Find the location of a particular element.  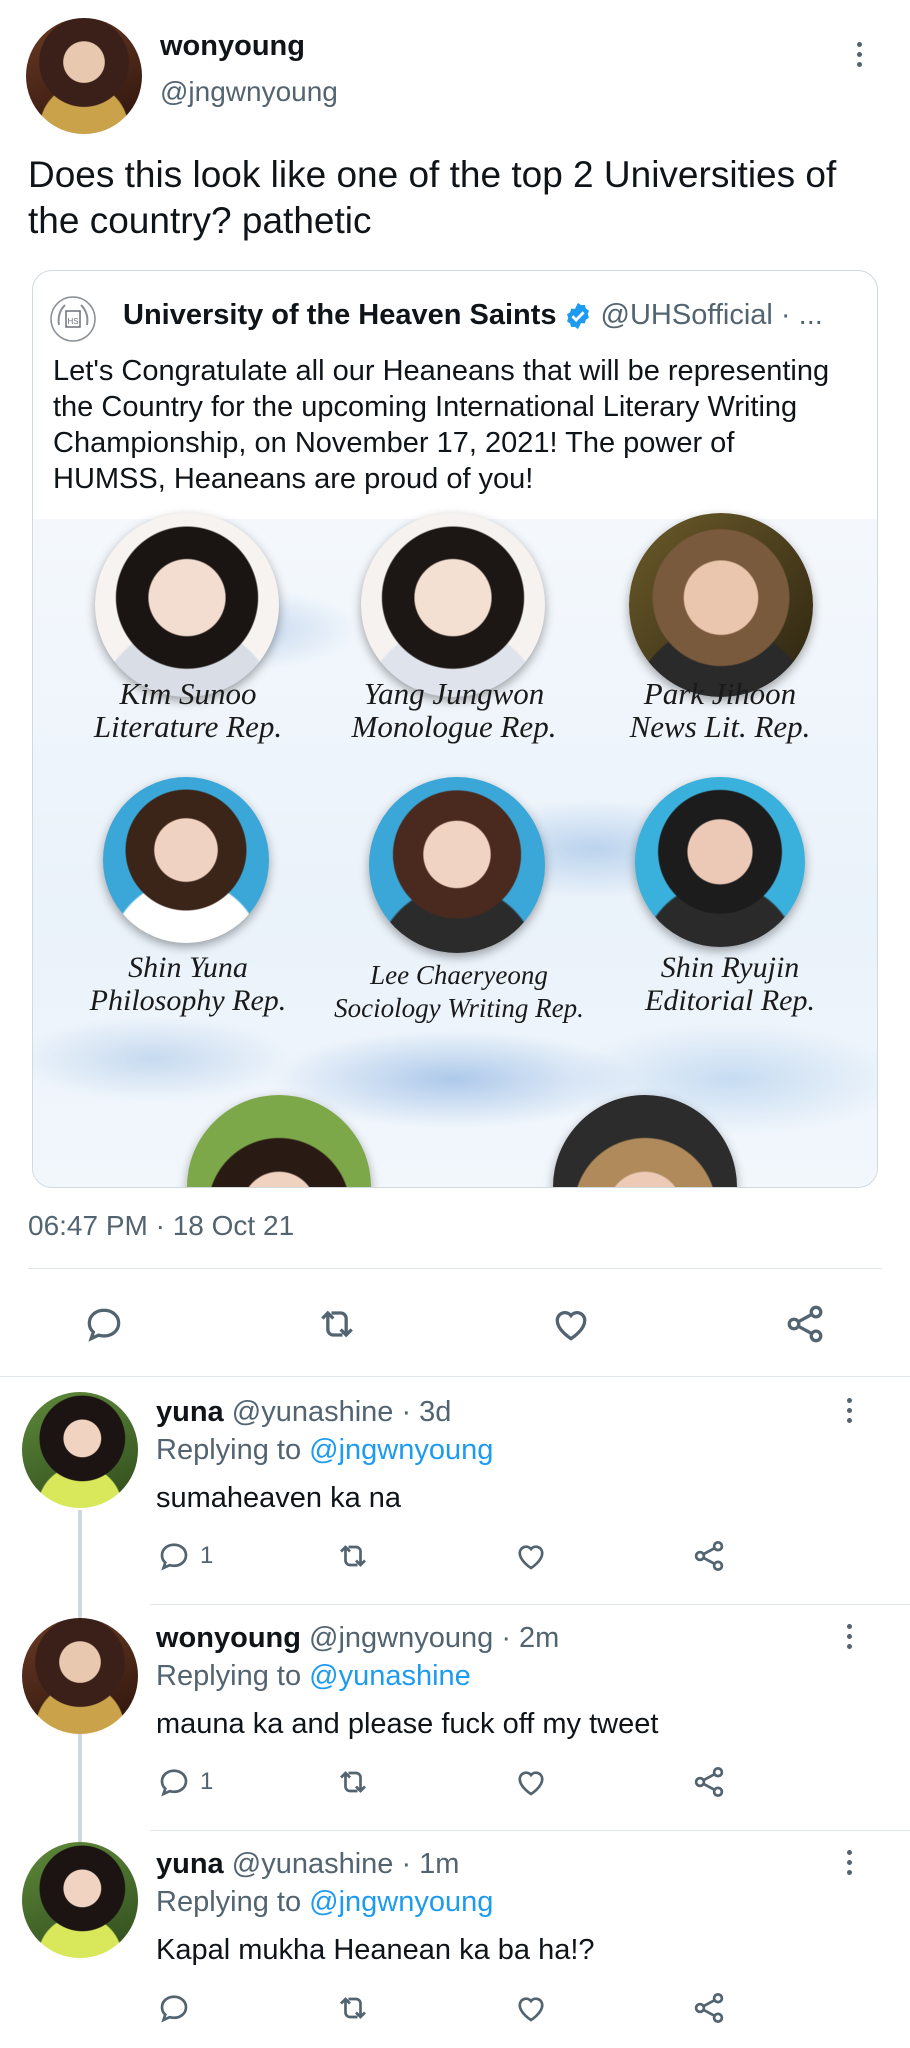

reply-text: sumaheaven ka na is located at coordinates (279, 1498).